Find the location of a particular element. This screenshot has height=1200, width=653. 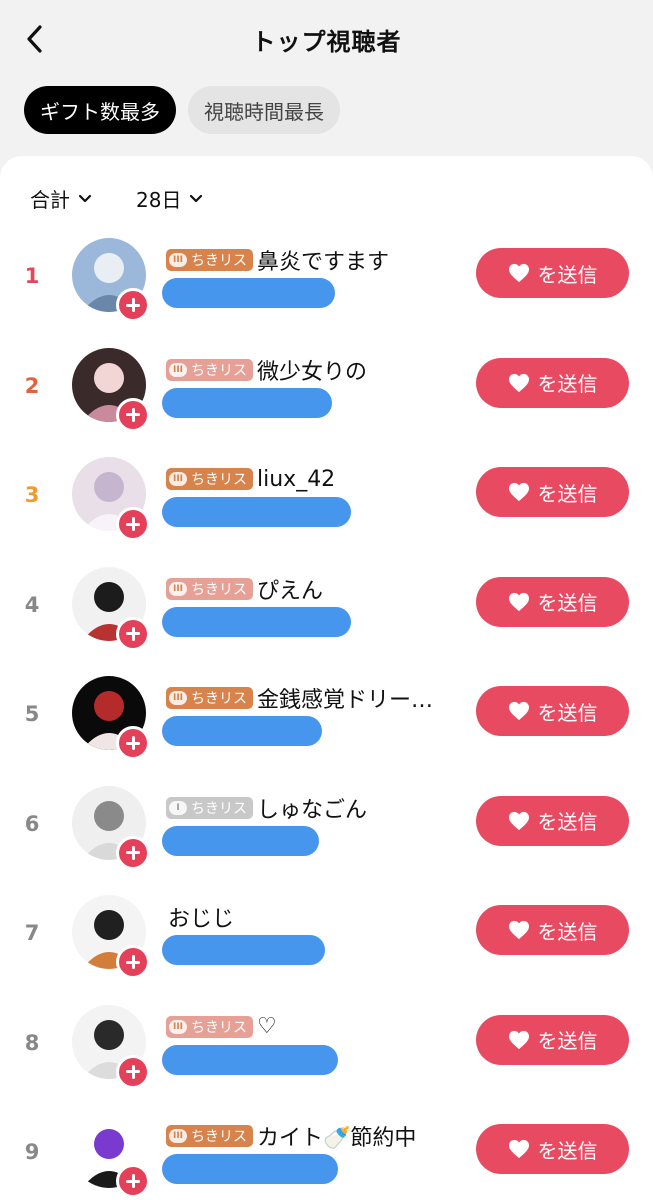

viewer-name-line: III ちきリス カイト🍼節約中 is located at coordinates (291, 1136).